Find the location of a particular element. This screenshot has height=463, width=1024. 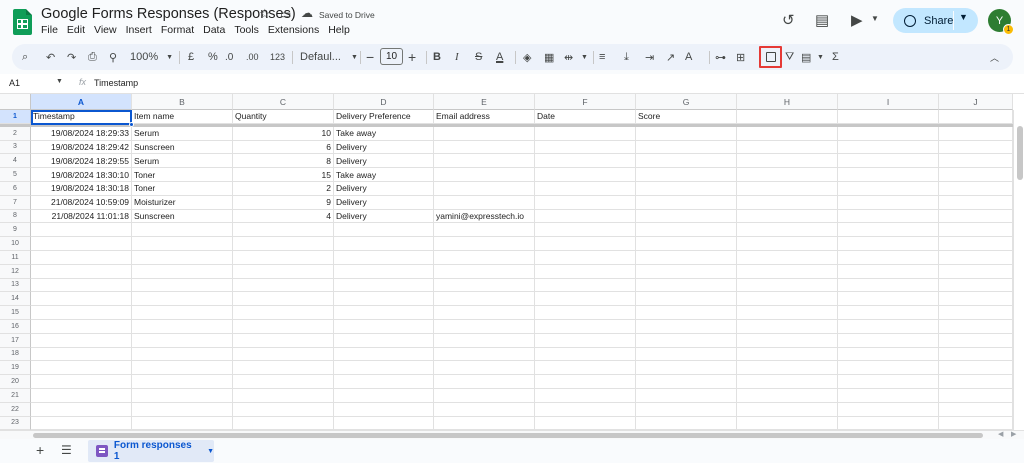

cell-f21 is located at coordinates (585, 396).